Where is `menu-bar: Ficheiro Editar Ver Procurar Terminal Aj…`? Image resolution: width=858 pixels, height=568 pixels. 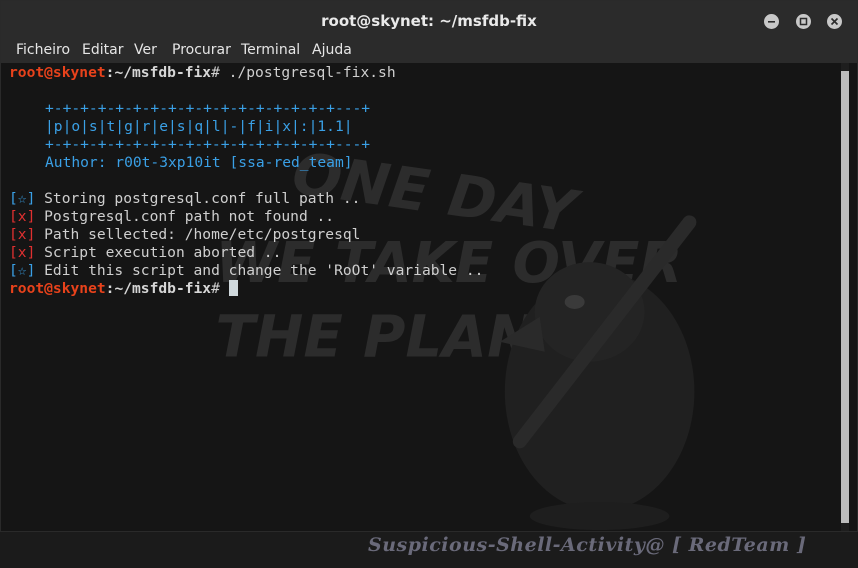 menu-bar: Ficheiro Editar Ver Procurar Terminal Aj… is located at coordinates (429, 52).